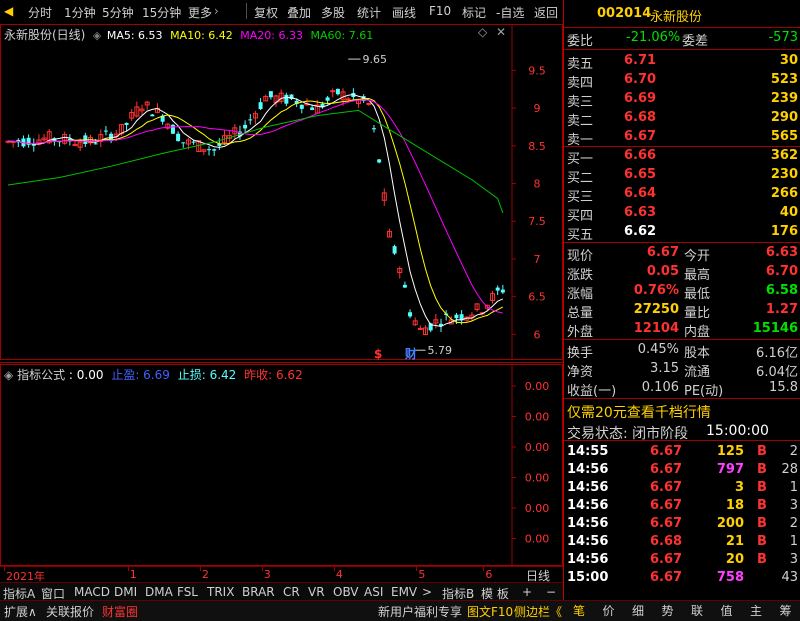  Describe the element at coordinates (727, 610) in the screenshot. I see `panel-tab: 值` at that location.